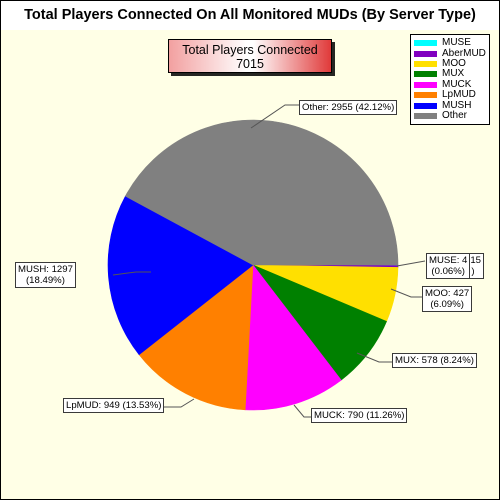  I want to click on legend-item-mux: MUX, so click(450, 74).